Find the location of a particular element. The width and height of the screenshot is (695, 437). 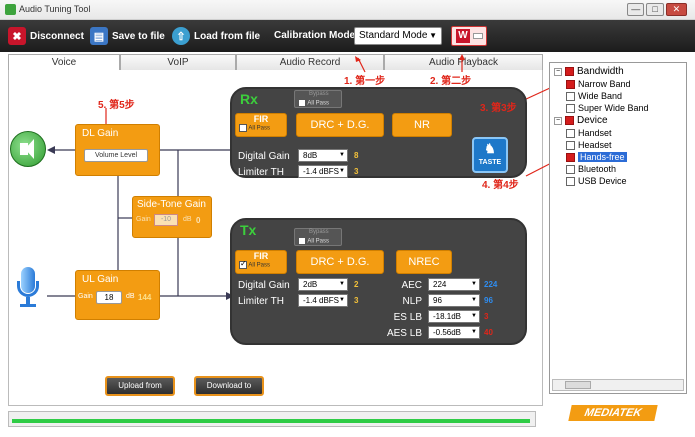

volume-level-button: Volume Level is located at coordinates (116, 155).